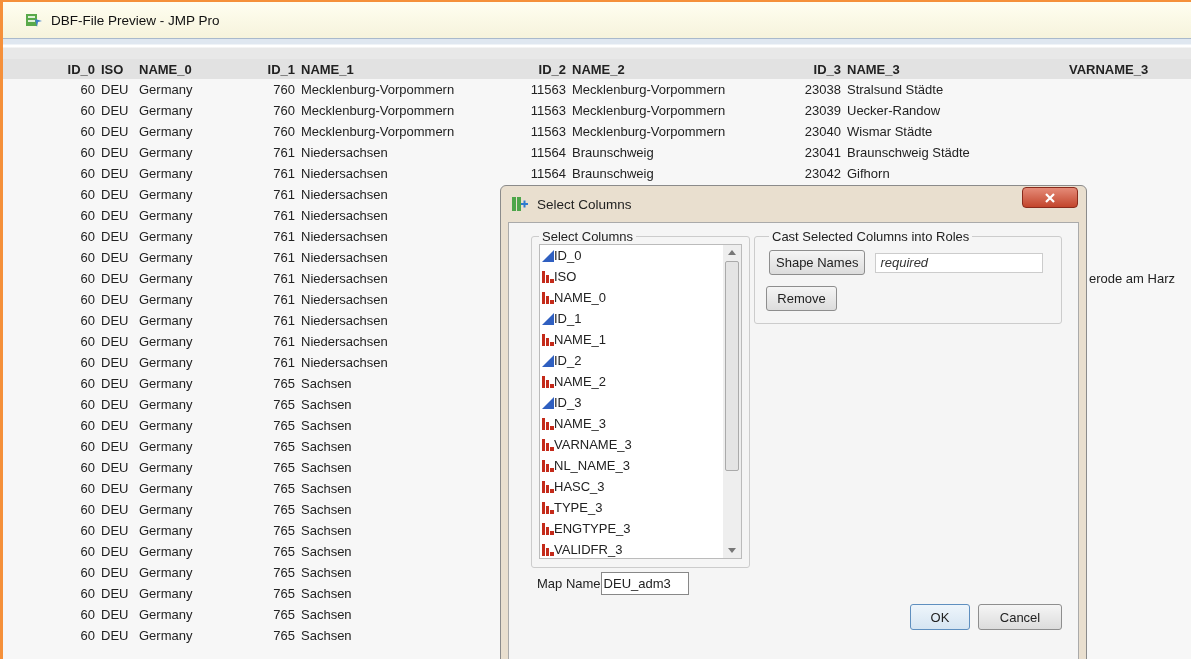  What do you see at coordinates (868, 173) in the screenshot?
I see `table-cell-text: Gifhorn` at bounding box center [868, 173].